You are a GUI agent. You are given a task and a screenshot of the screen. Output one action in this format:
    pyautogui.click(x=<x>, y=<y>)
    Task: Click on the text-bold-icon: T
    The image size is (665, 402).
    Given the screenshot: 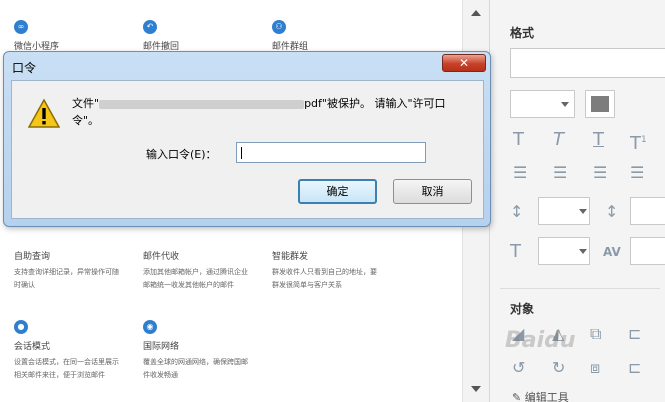 What is the action you would take?
    pyautogui.click(x=518, y=140)
    